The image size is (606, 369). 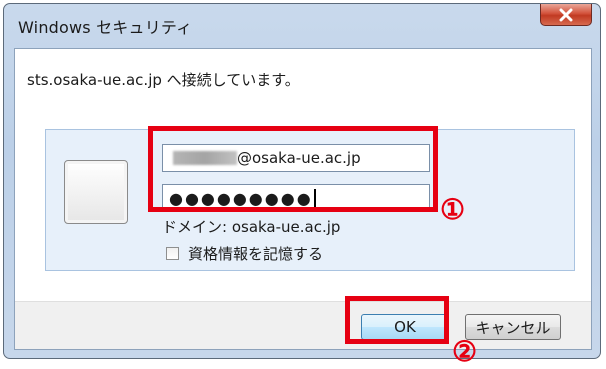 What do you see at coordinates (163, 80) in the screenshot?
I see `connection-message: sts.osaka-ue.ac.jp へ接続しています。` at bounding box center [163, 80].